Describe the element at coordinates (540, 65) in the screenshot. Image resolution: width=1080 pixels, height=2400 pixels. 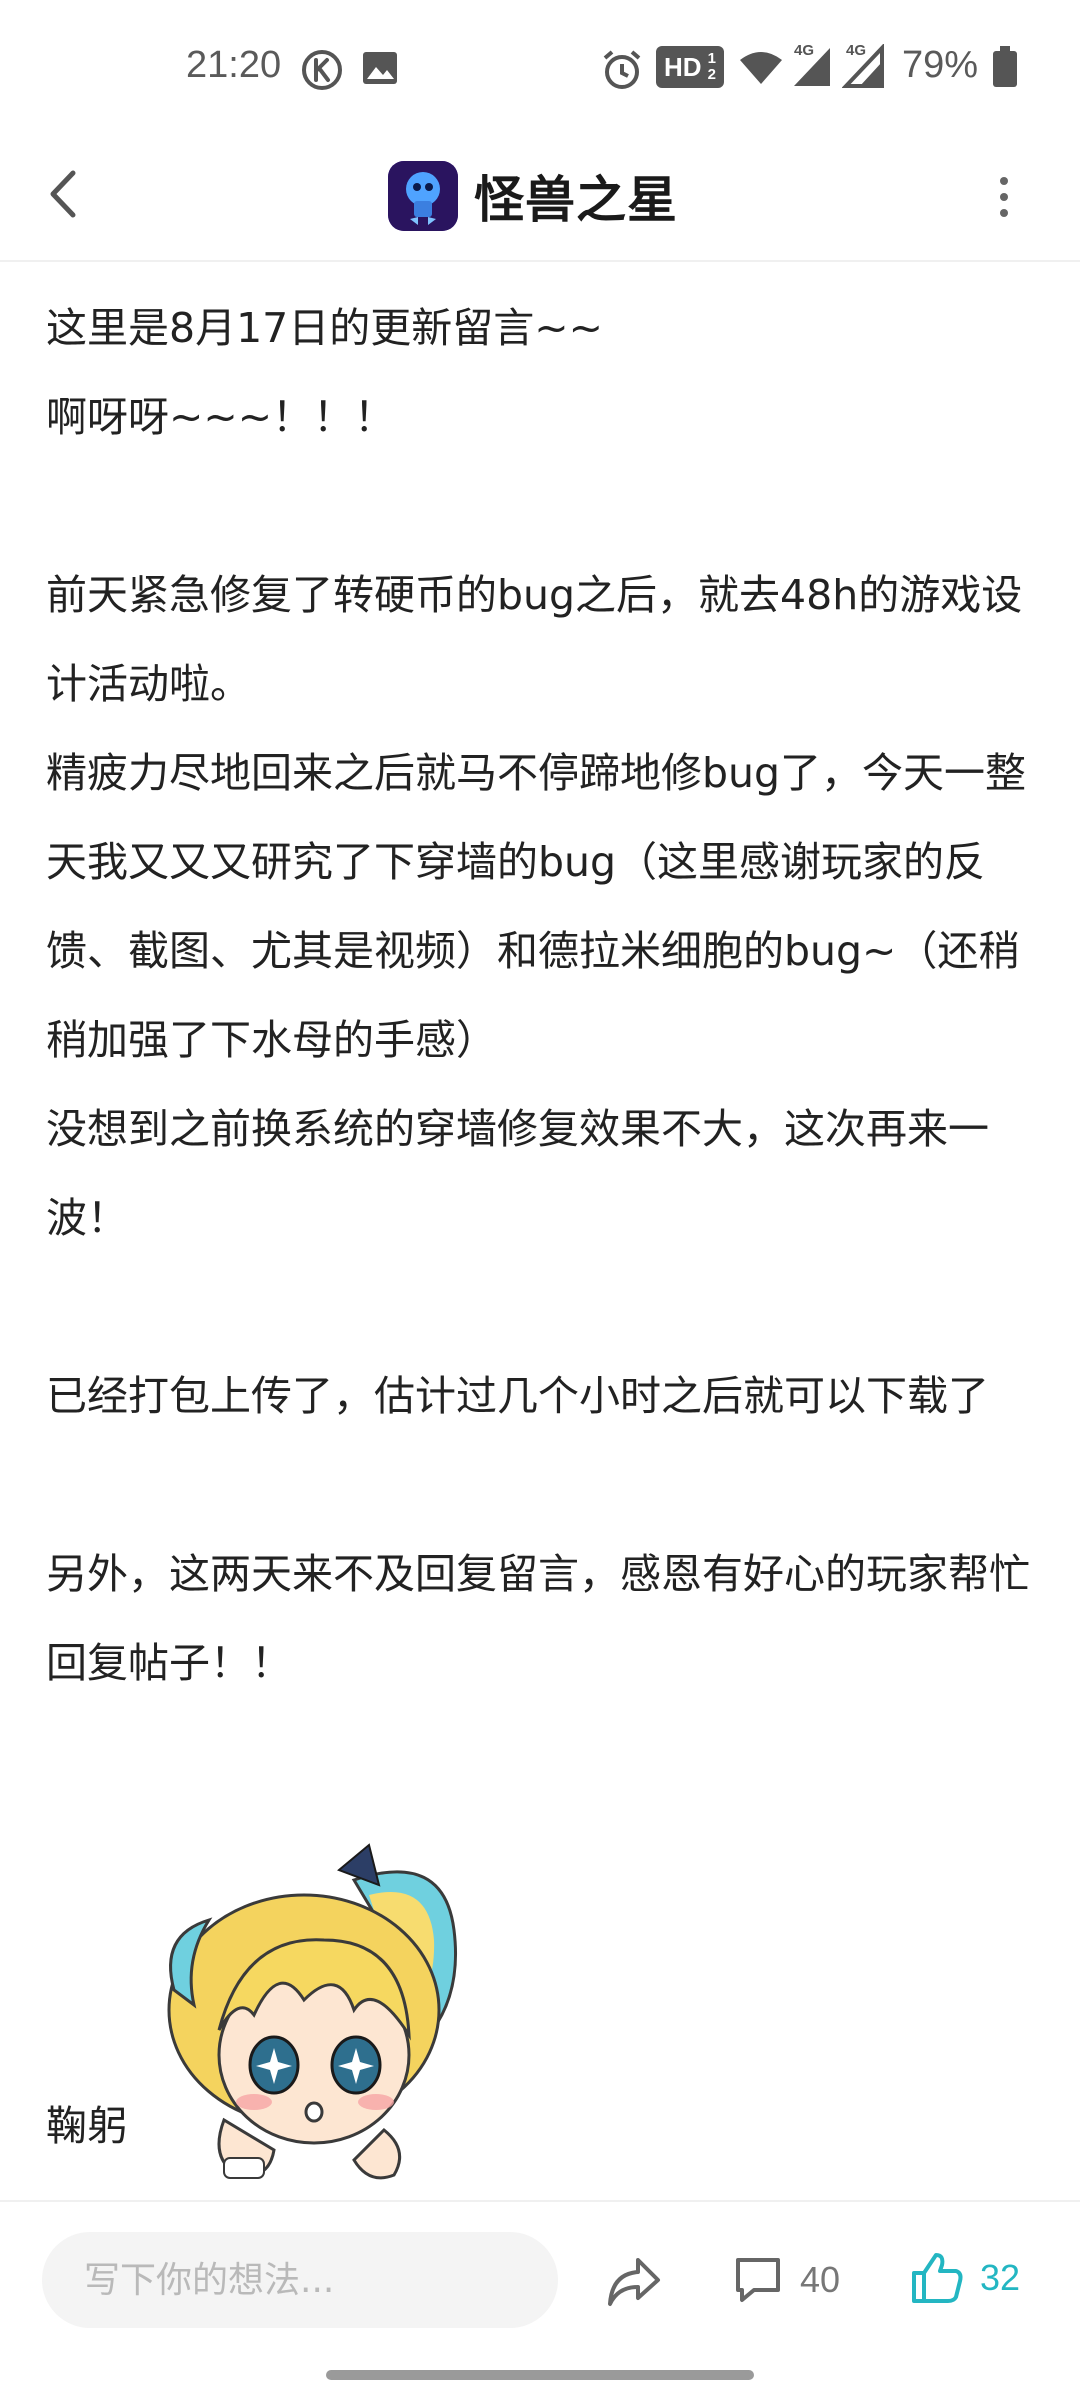
I see `status-bar: 21:20 HD 12 4G 4G 79%` at that location.